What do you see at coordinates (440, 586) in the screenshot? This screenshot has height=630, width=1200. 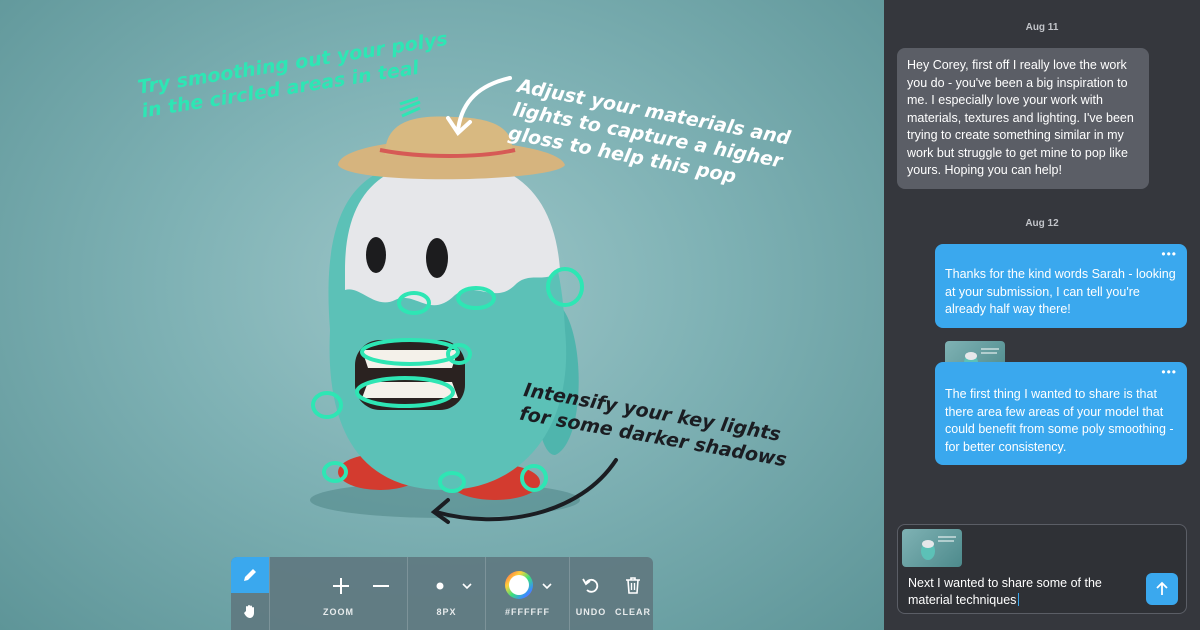 I see `brush-dot-icon` at bounding box center [440, 586].